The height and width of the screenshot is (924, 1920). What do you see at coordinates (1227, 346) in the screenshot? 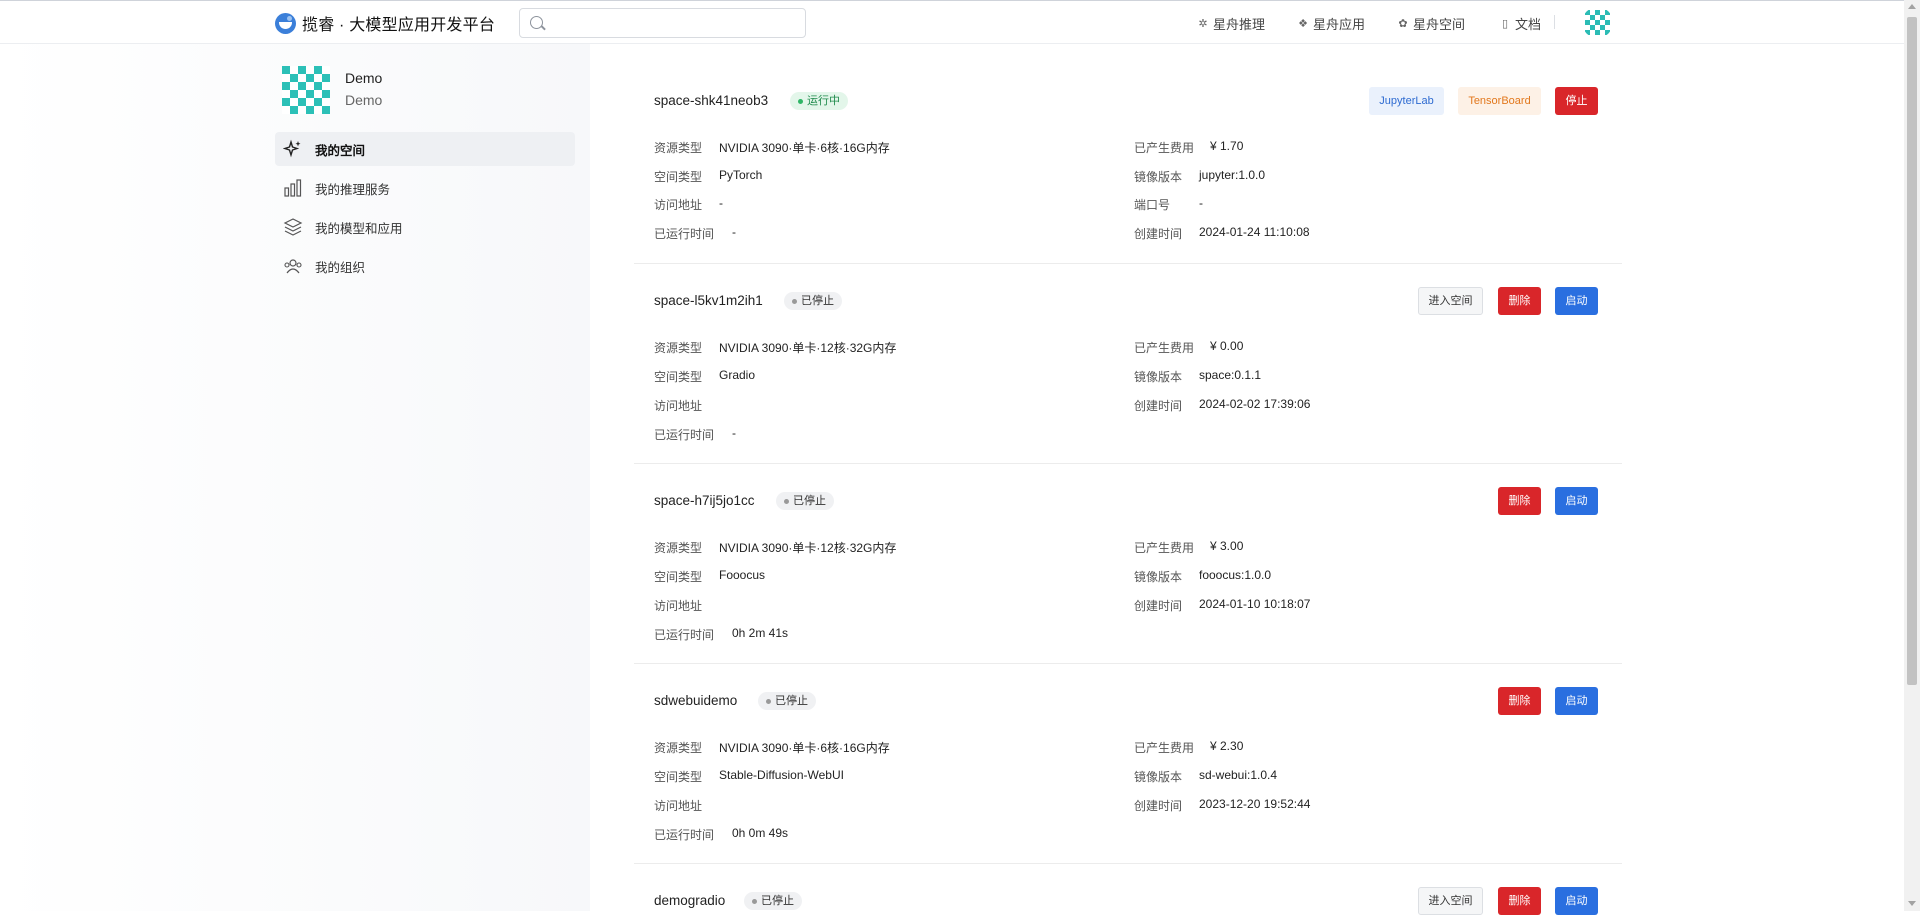
I see `field-value: ¥ 0.00` at bounding box center [1227, 346].